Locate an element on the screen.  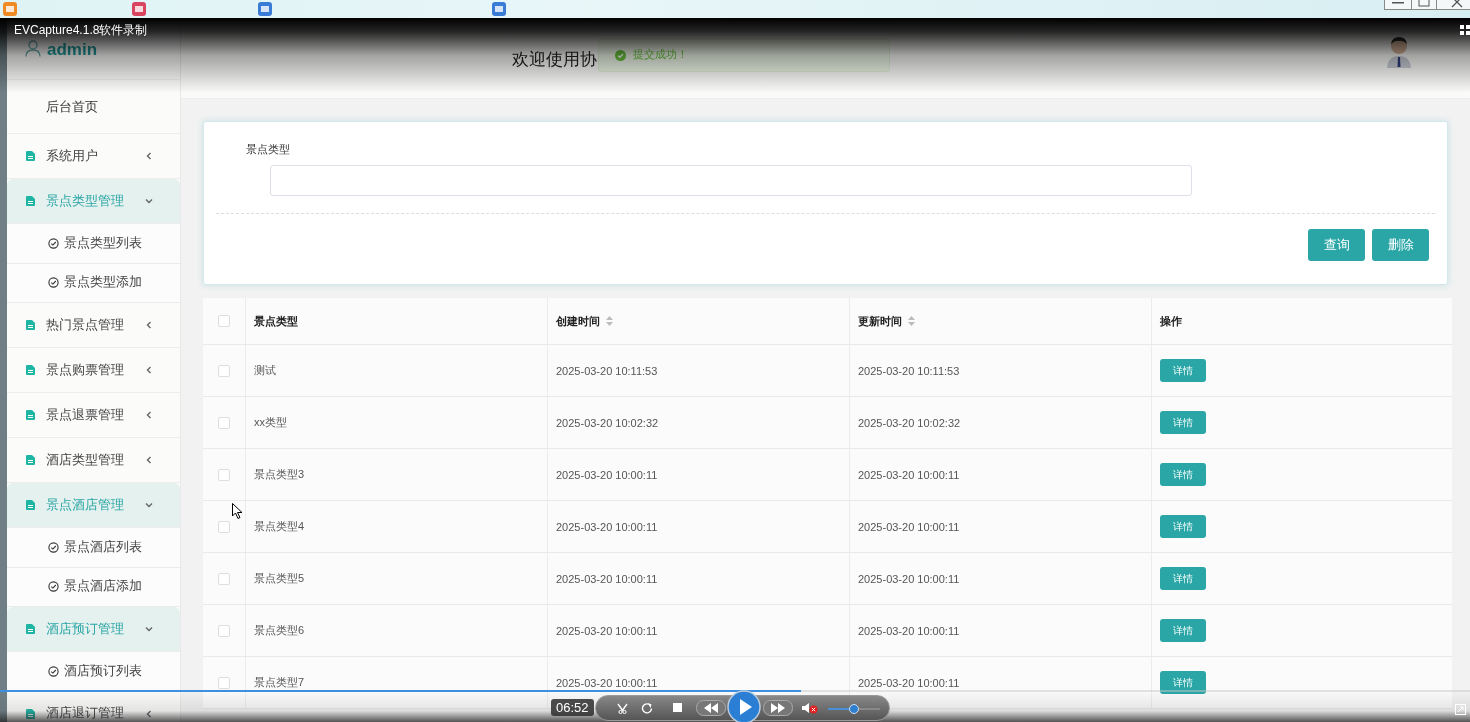
column-header: 景点类型 is located at coordinates (276, 321).